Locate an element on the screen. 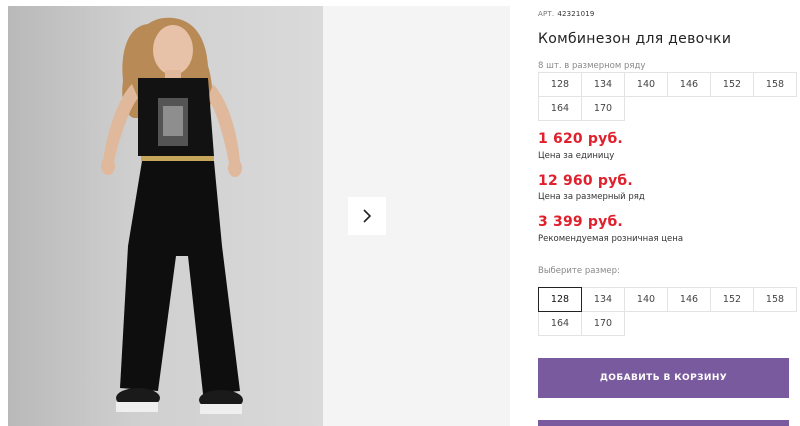 This screenshot has height=426, width=800. select-size-caption: Выберите размер: is located at coordinates (579, 271).